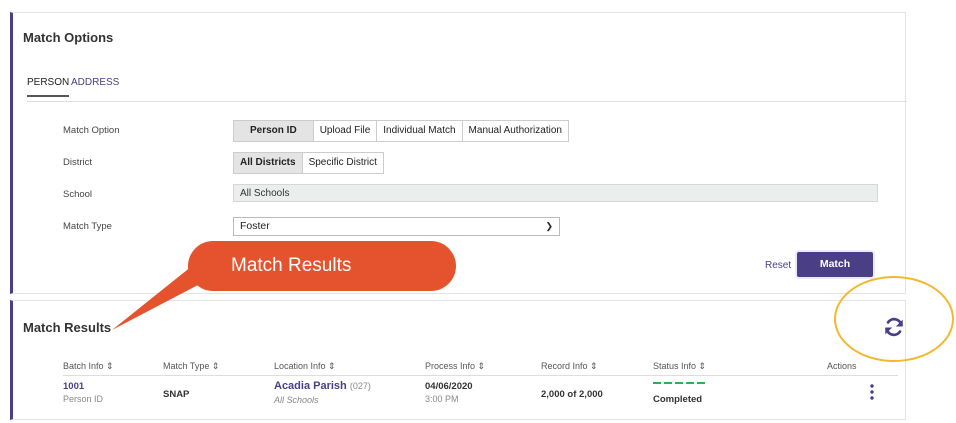 The image size is (956, 423). I want to click on process-time: 3:00 PM, so click(442, 399).